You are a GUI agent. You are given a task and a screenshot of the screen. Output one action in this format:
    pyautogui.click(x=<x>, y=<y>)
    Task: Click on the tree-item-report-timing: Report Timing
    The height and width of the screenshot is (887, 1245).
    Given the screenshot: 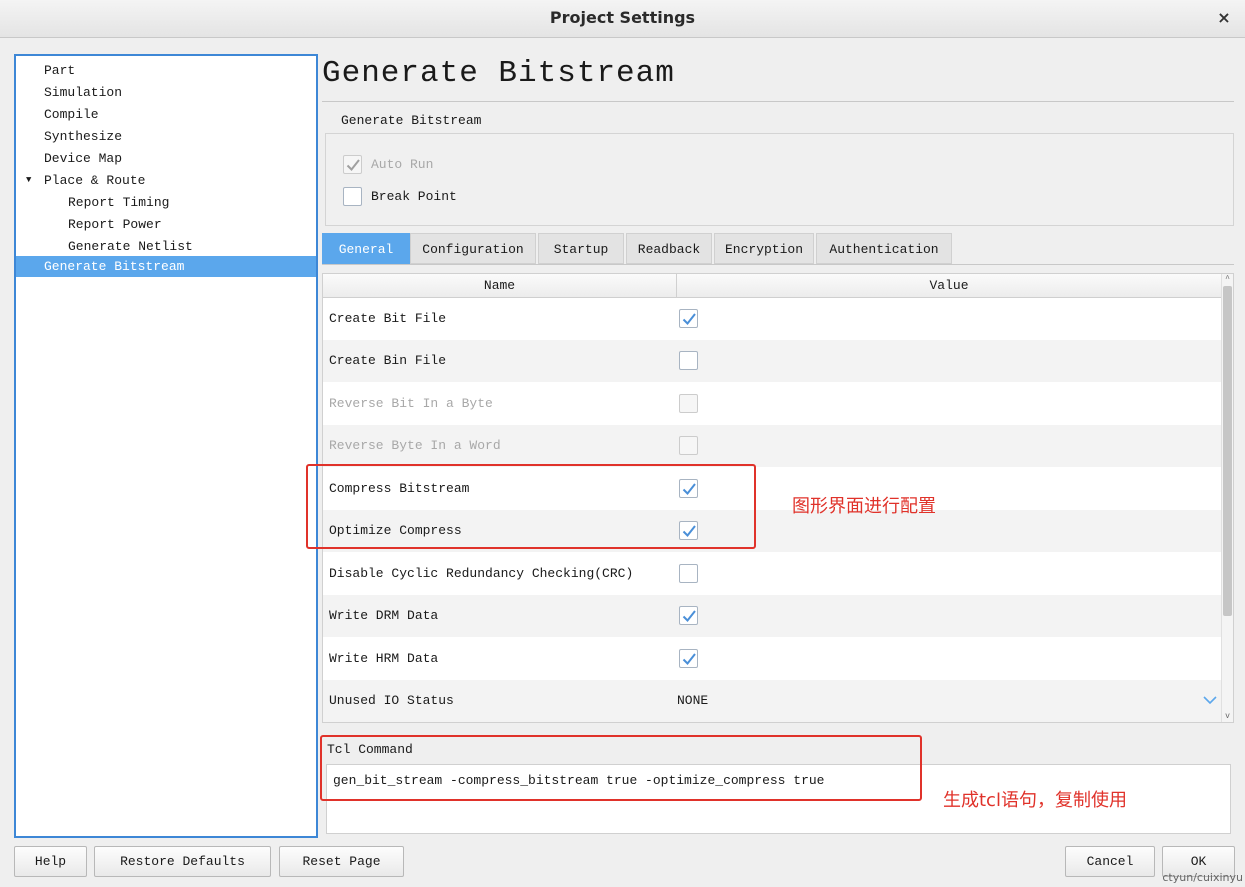 What is the action you would take?
    pyautogui.click(x=166, y=202)
    